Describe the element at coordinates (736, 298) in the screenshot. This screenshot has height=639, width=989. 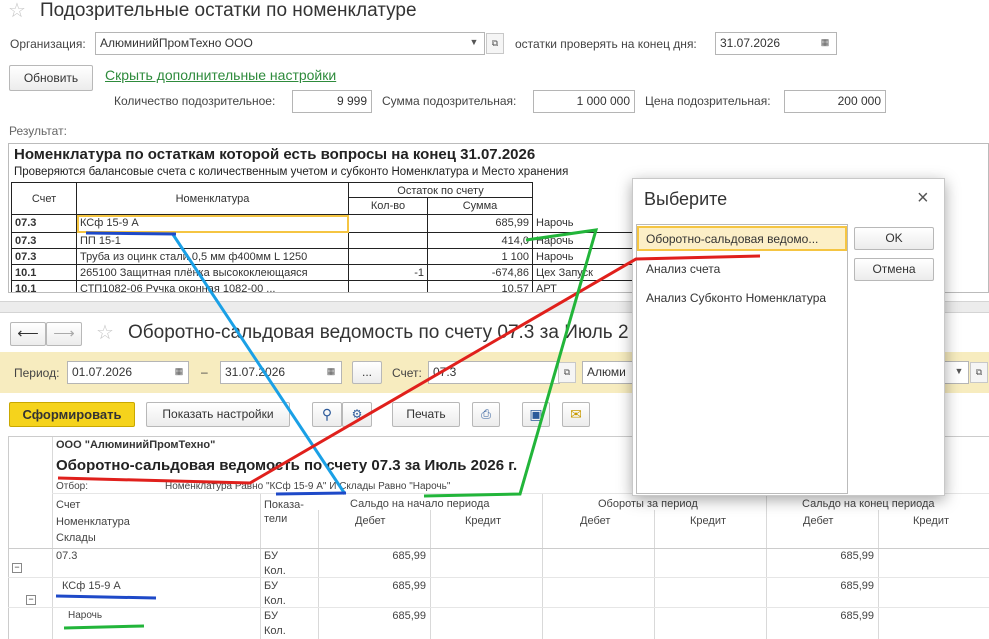
I see `option-subconto-analysis: Анализ Субконто Номенклатура` at that location.